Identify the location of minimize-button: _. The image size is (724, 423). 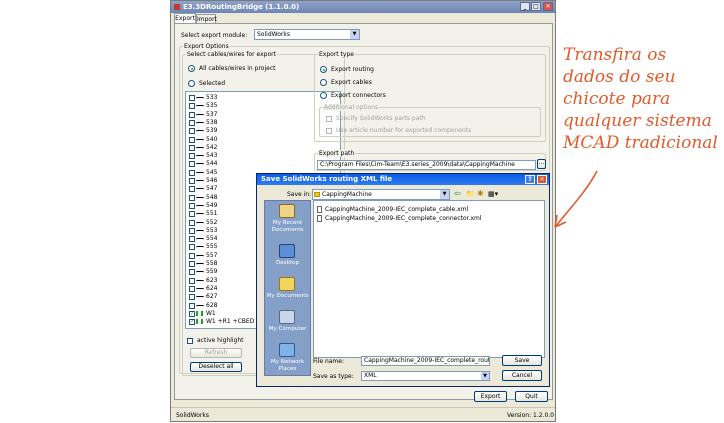
(525, 6).